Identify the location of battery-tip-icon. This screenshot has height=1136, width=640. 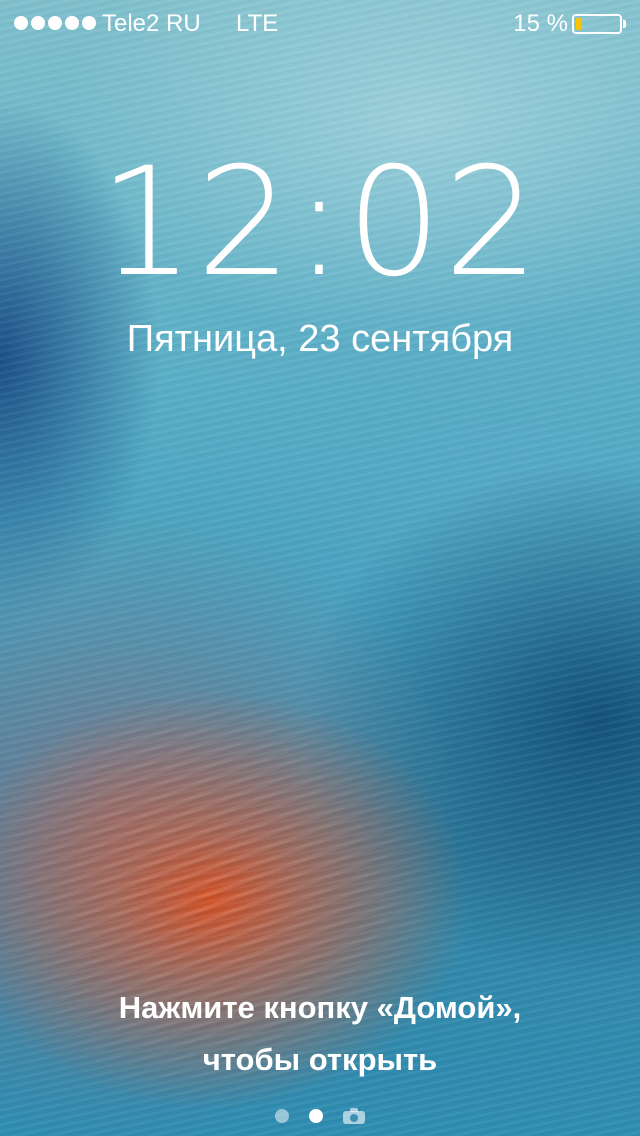
(624, 24).